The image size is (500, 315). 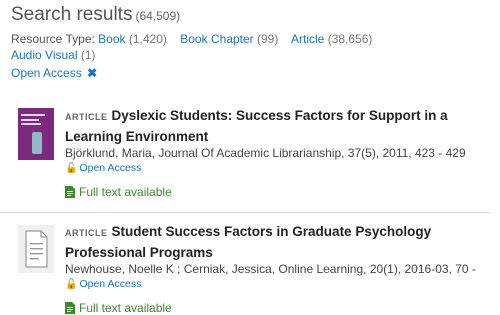 I want to click on facet-article-link: Article, so click(x=307, y=39).